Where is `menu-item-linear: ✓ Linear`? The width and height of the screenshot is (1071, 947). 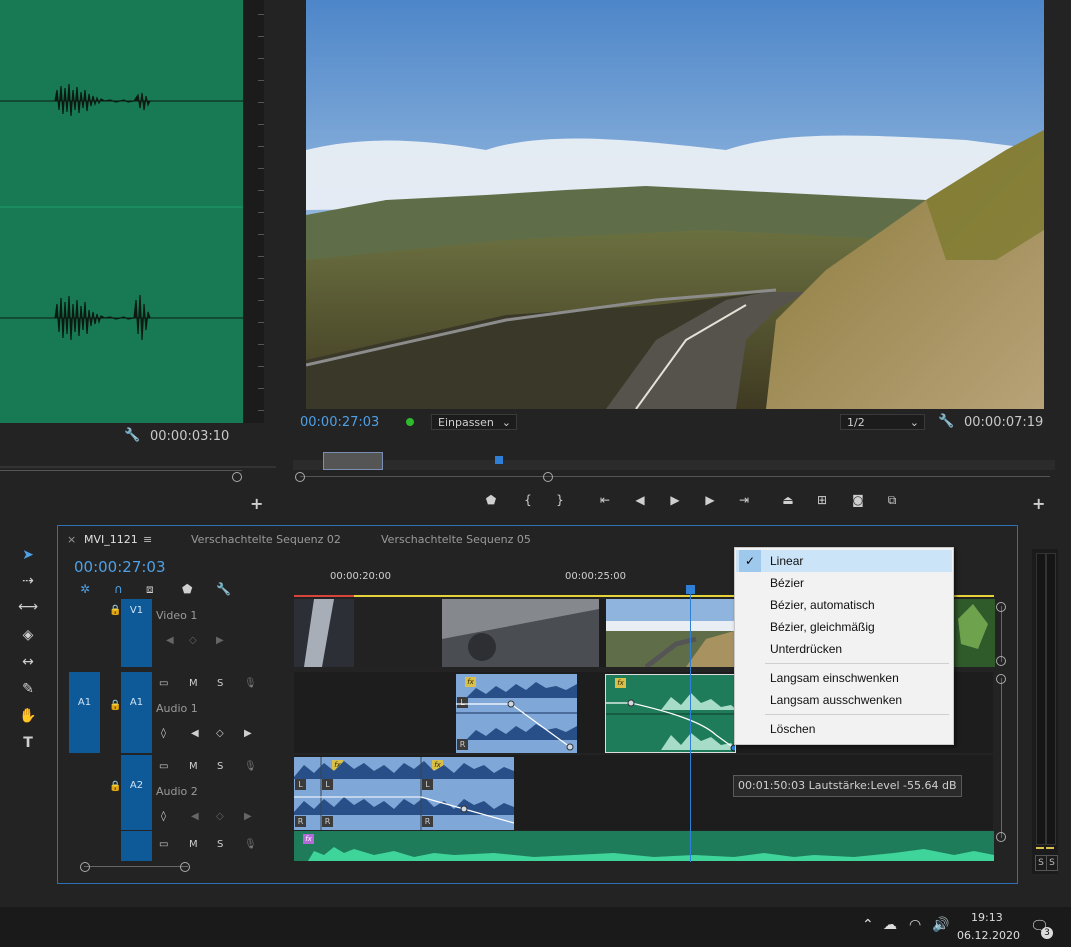 menu-item-linear: ✓ Linear is located at coordinates (844, 561).